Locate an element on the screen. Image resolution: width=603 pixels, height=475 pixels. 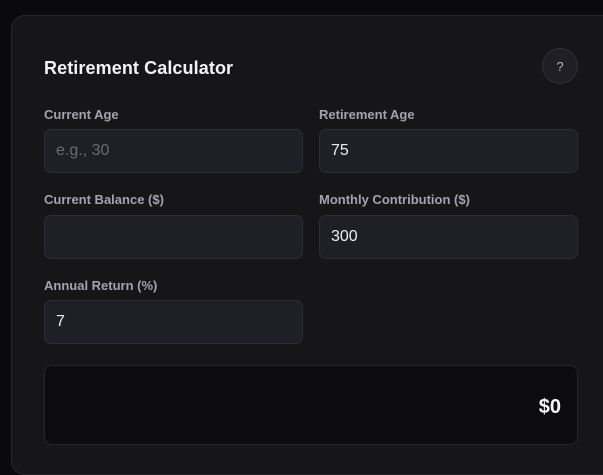
current-balance-input is located at coordinates (173, 237).